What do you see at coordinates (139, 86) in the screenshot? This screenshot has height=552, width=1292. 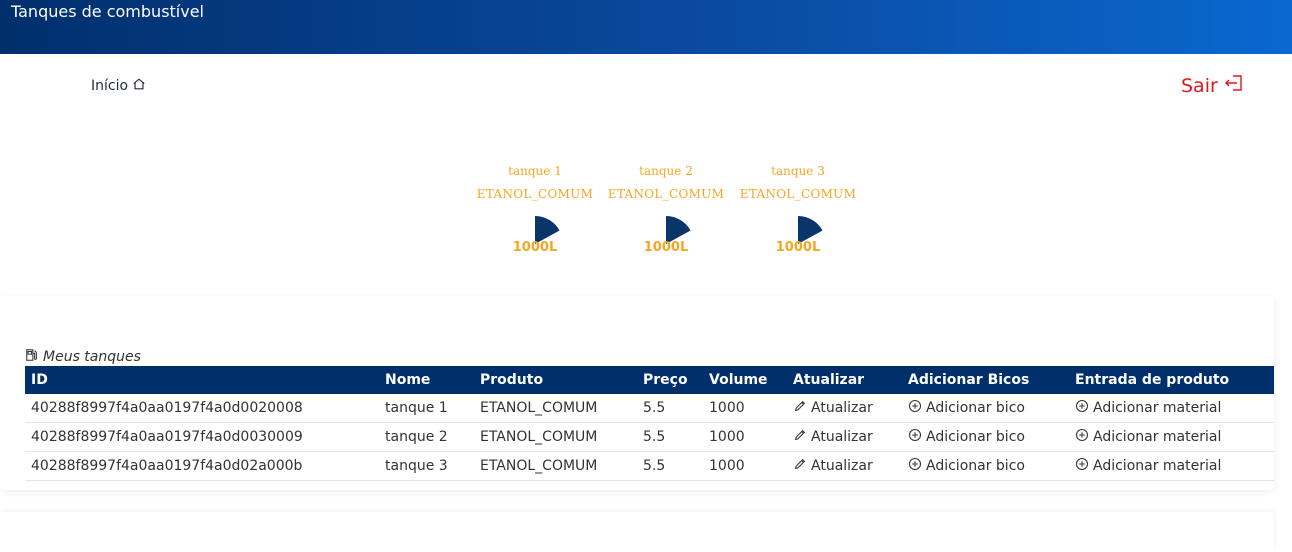 I see `home-icon` at bounding box center [139, 86].